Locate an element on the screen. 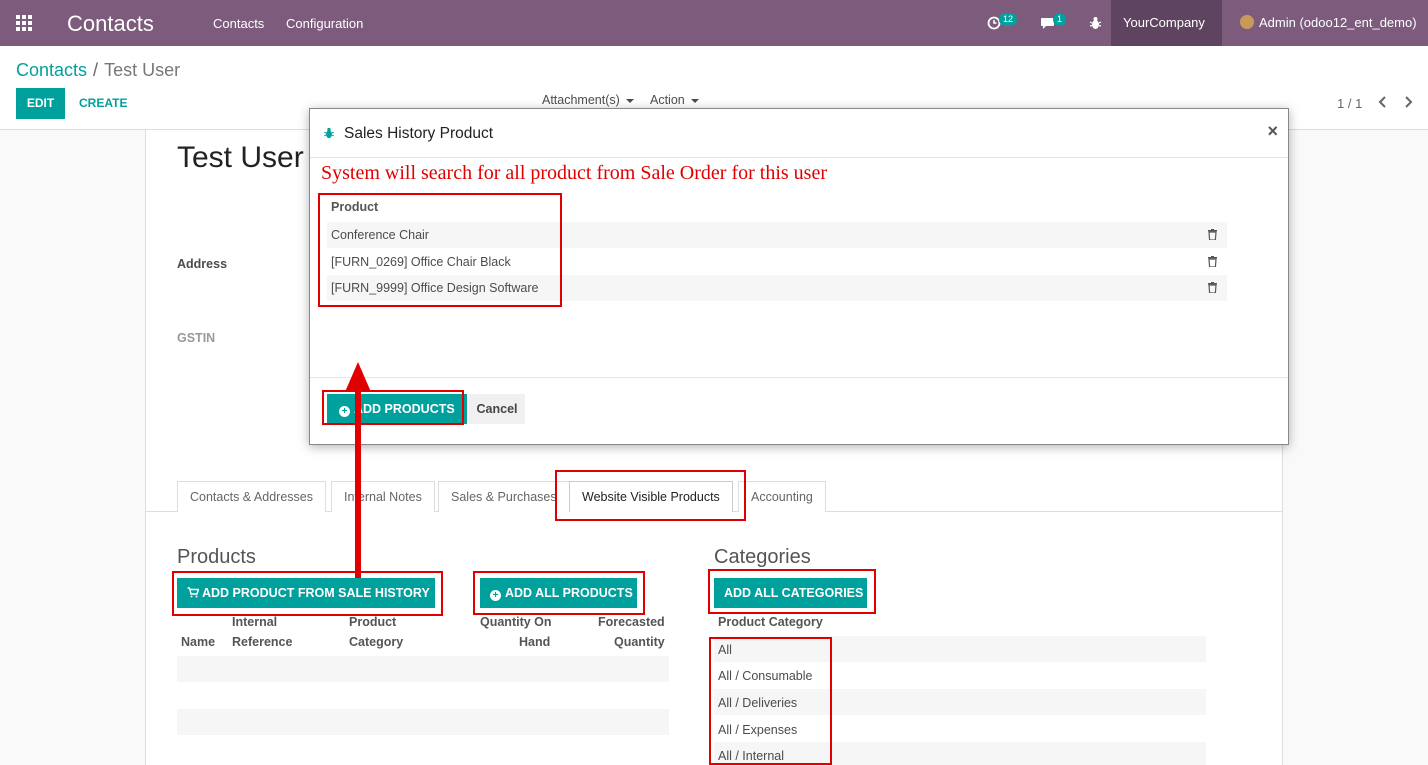 The image size is (1428, 765). annotation-arrow is located at coordinates (358, 470).